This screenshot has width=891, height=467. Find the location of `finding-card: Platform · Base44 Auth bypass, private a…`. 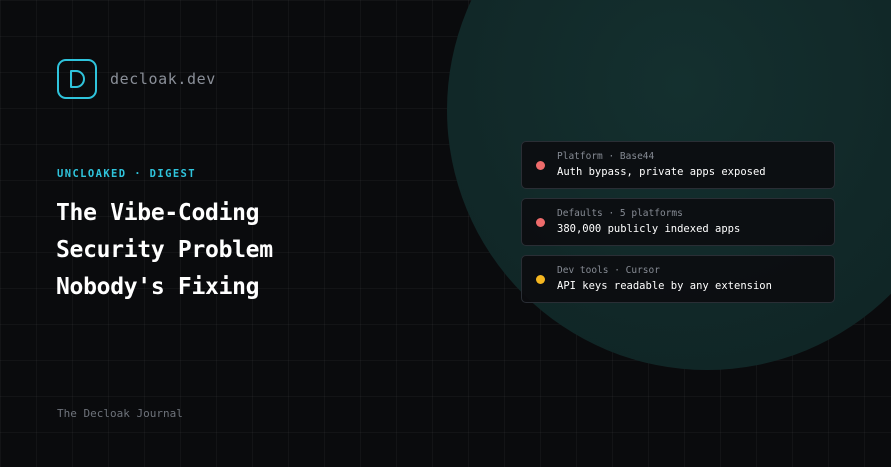

finding-card: Platform · Base44 Auth bypass, private a… is located at coordinates (678, 165).